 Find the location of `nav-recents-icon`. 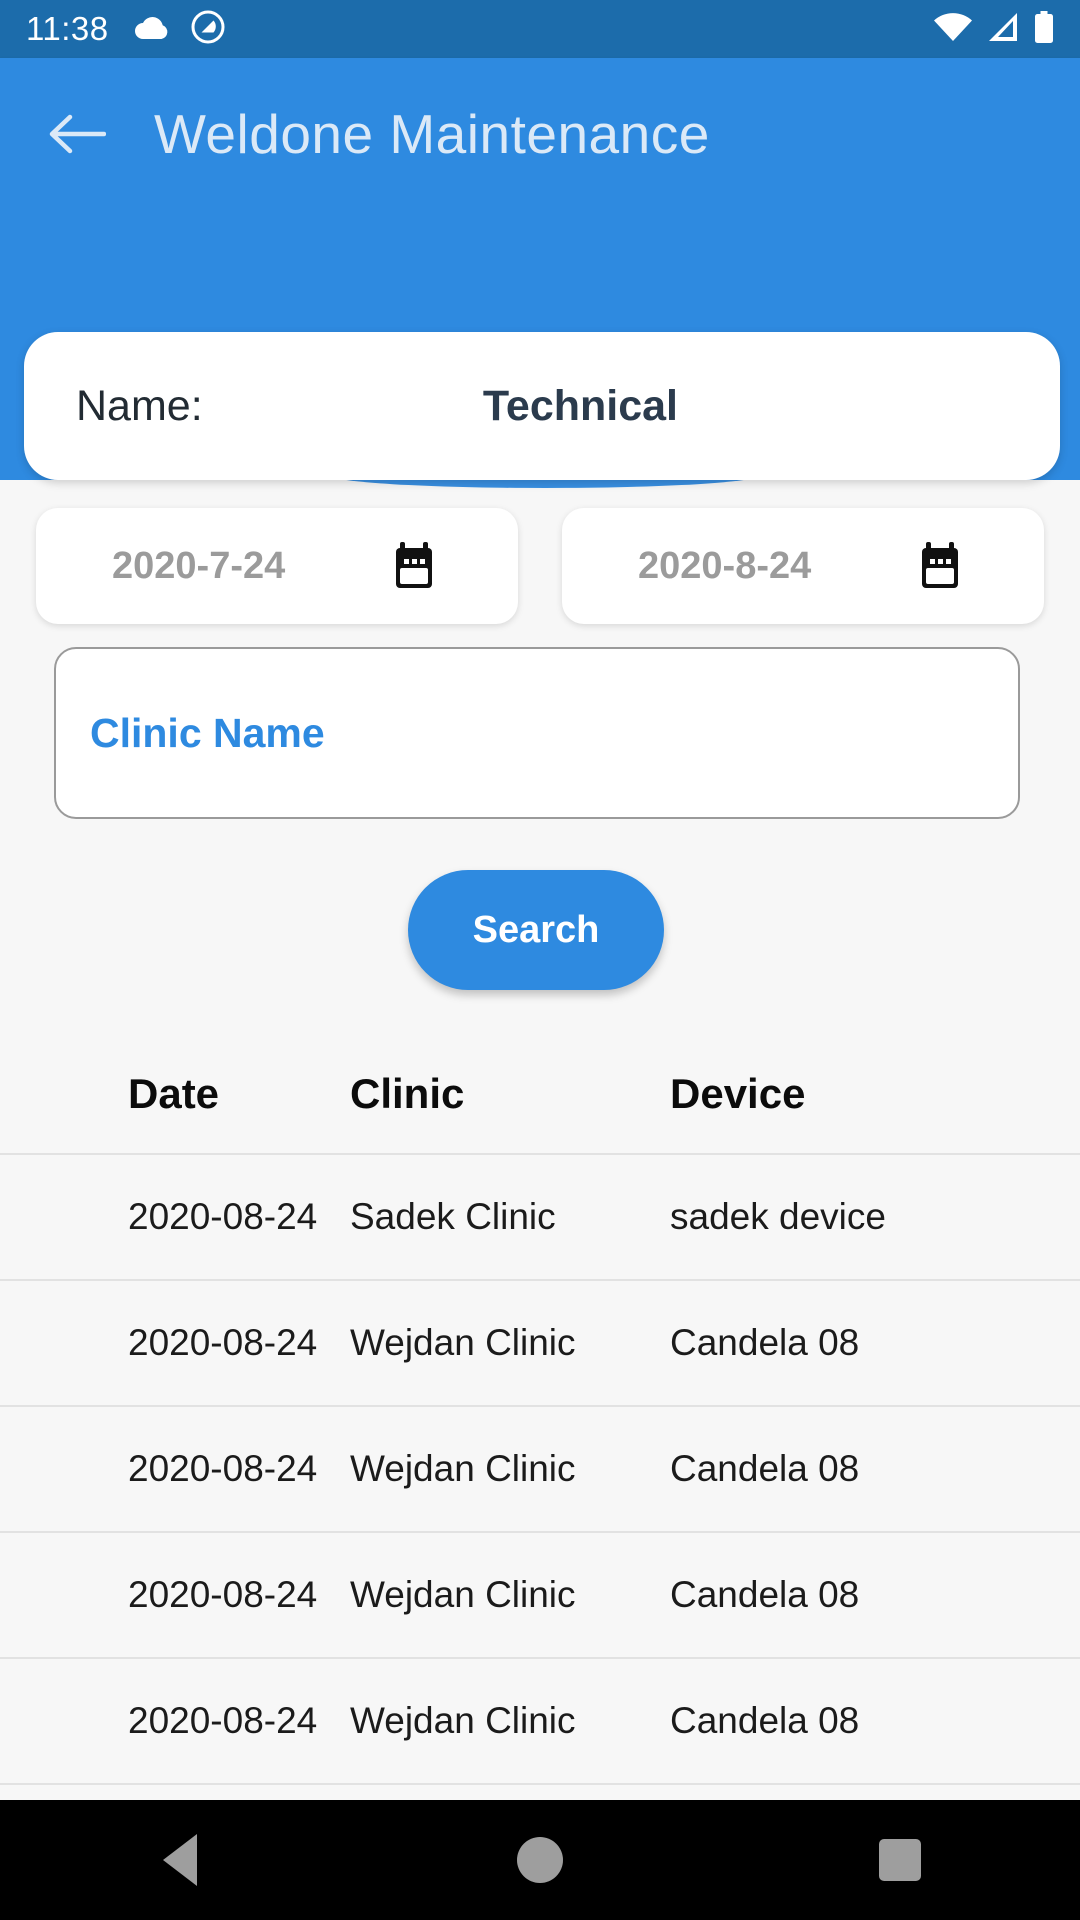

nav-recents-icon is located at coordinates (900, 1860).